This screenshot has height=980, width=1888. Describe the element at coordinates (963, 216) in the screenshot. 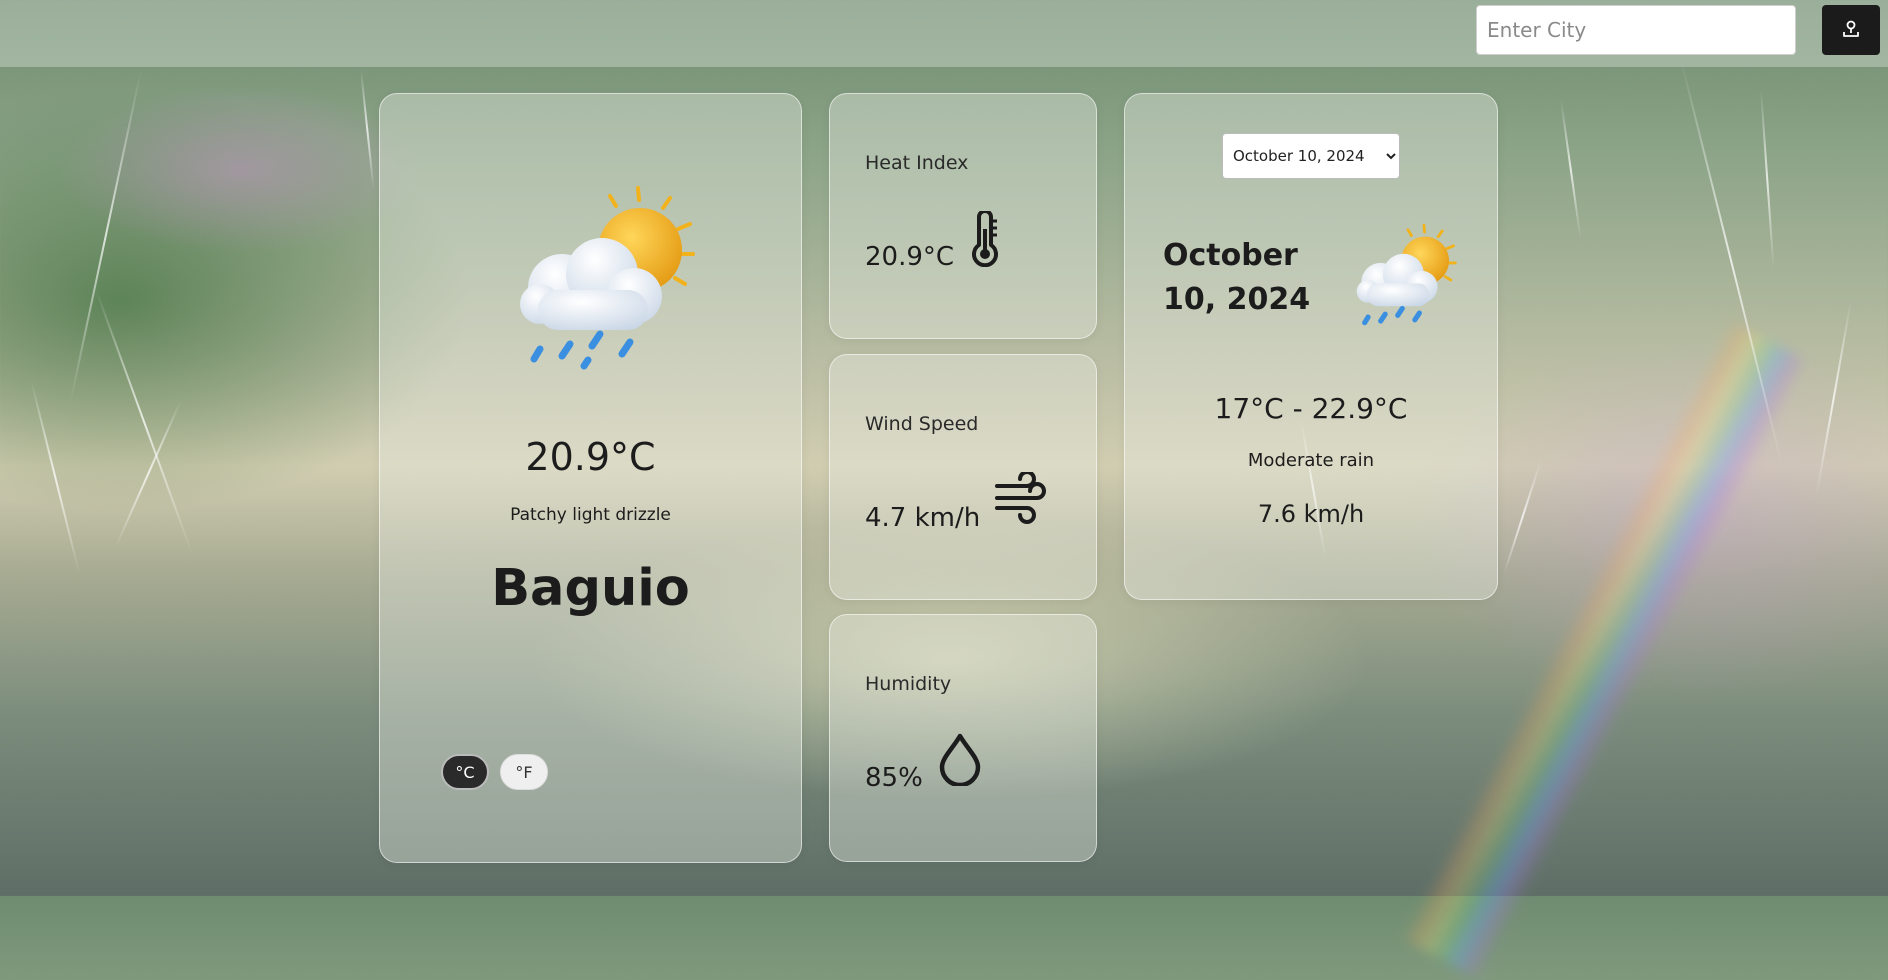

I see `heat-index-card: Heat Index 20.9°C` at that location.